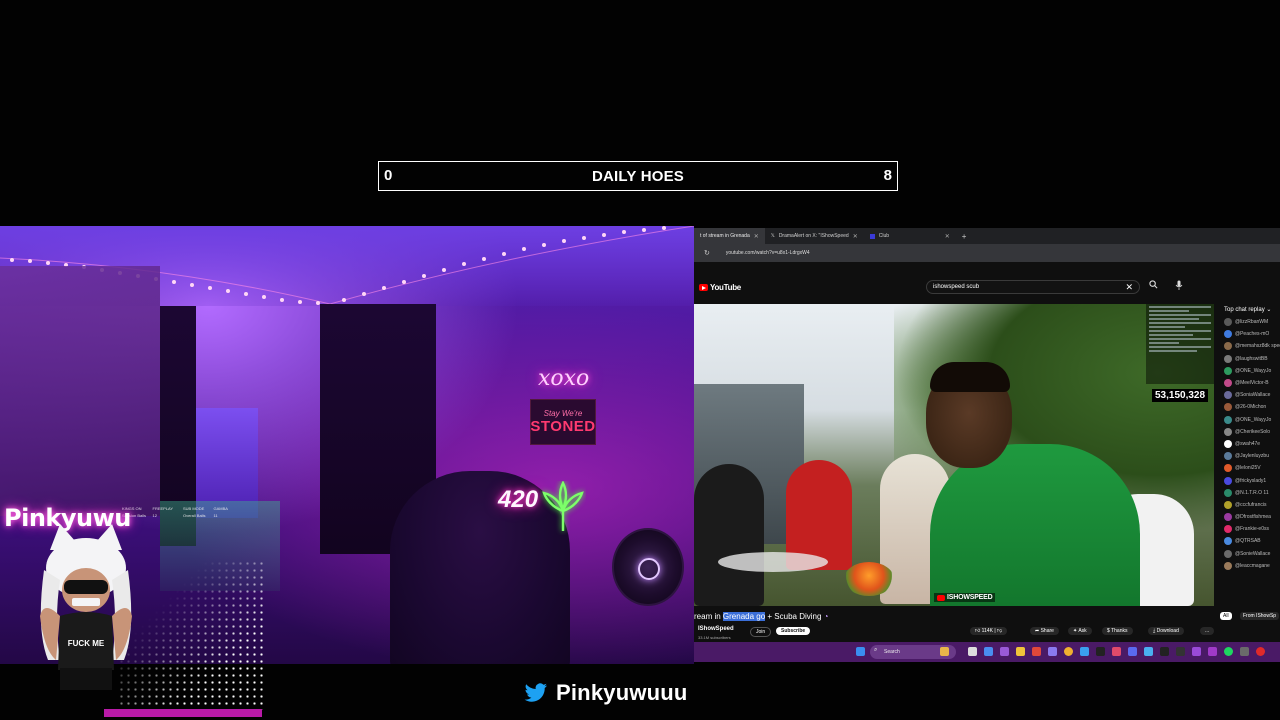 This screenshot has width=1280, height=720. I want to click on chat-message: @laughswitBB, so click(1247, 359).